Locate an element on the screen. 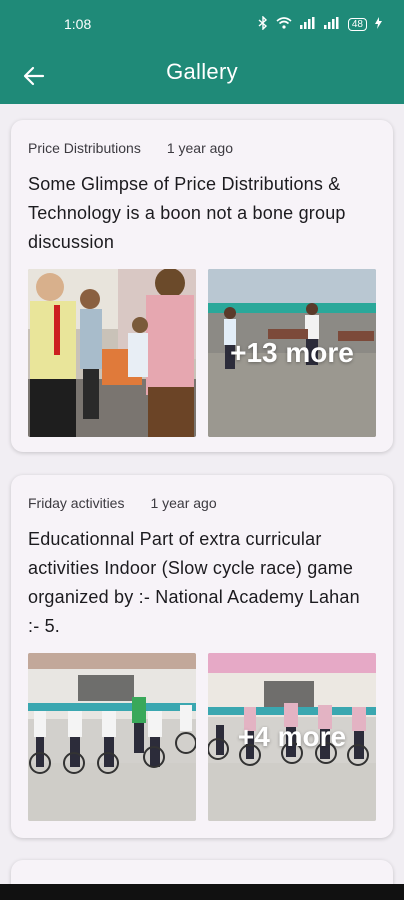 This screenshot has width=404, height=900. wifi-icon is located at coordinates (284, 24).